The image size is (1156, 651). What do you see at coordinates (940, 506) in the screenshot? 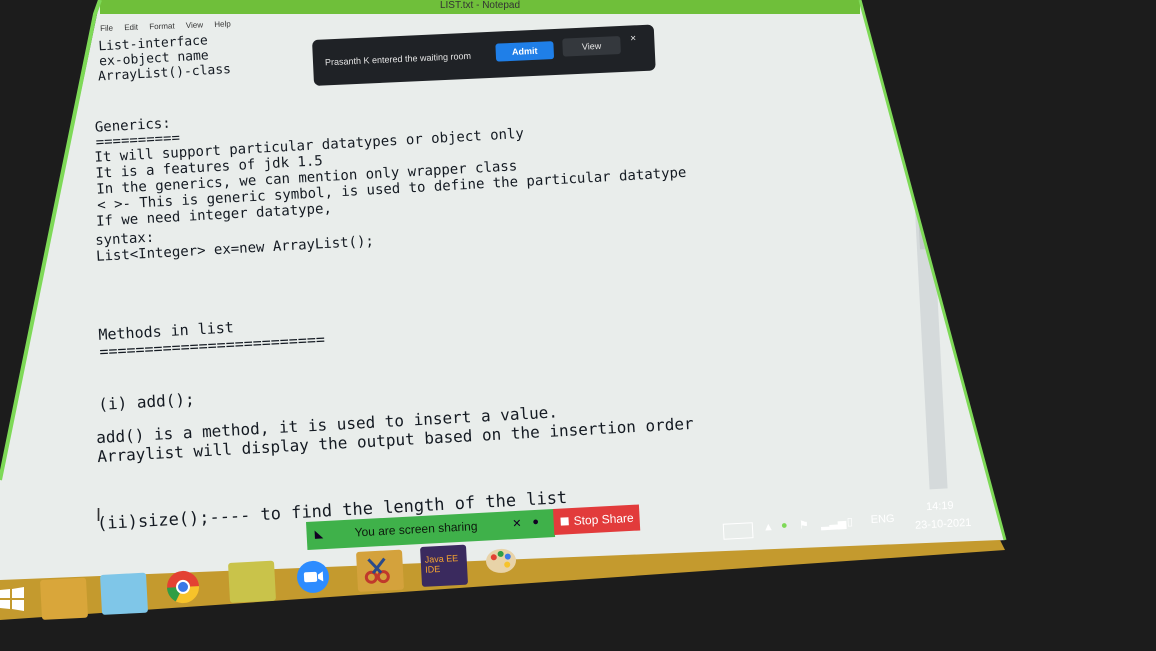
I see `clock-time: 14:19` at bounding box center [940, 506].